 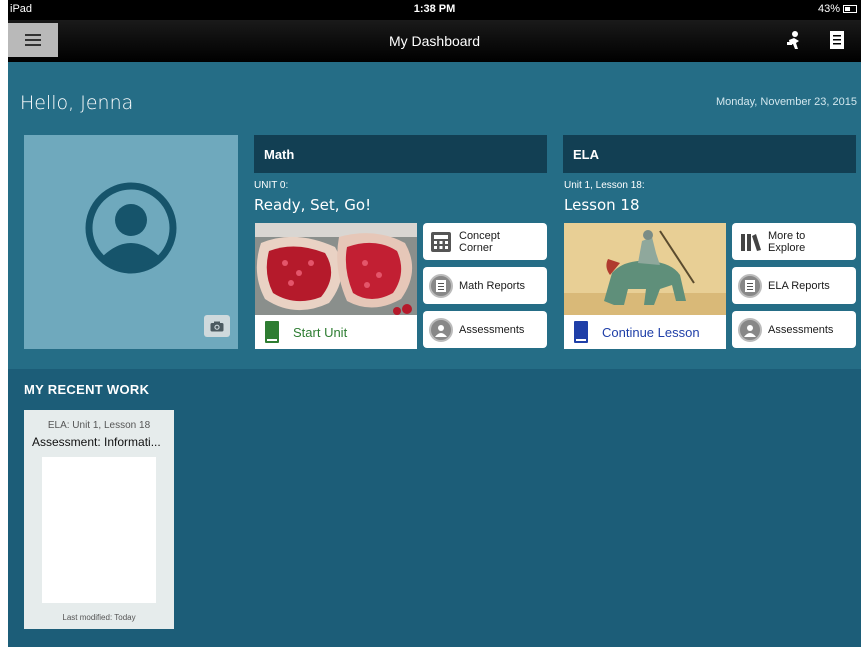 I want to click on continue-lesson-button: Continue Lesson, so click(x=645, y=332).